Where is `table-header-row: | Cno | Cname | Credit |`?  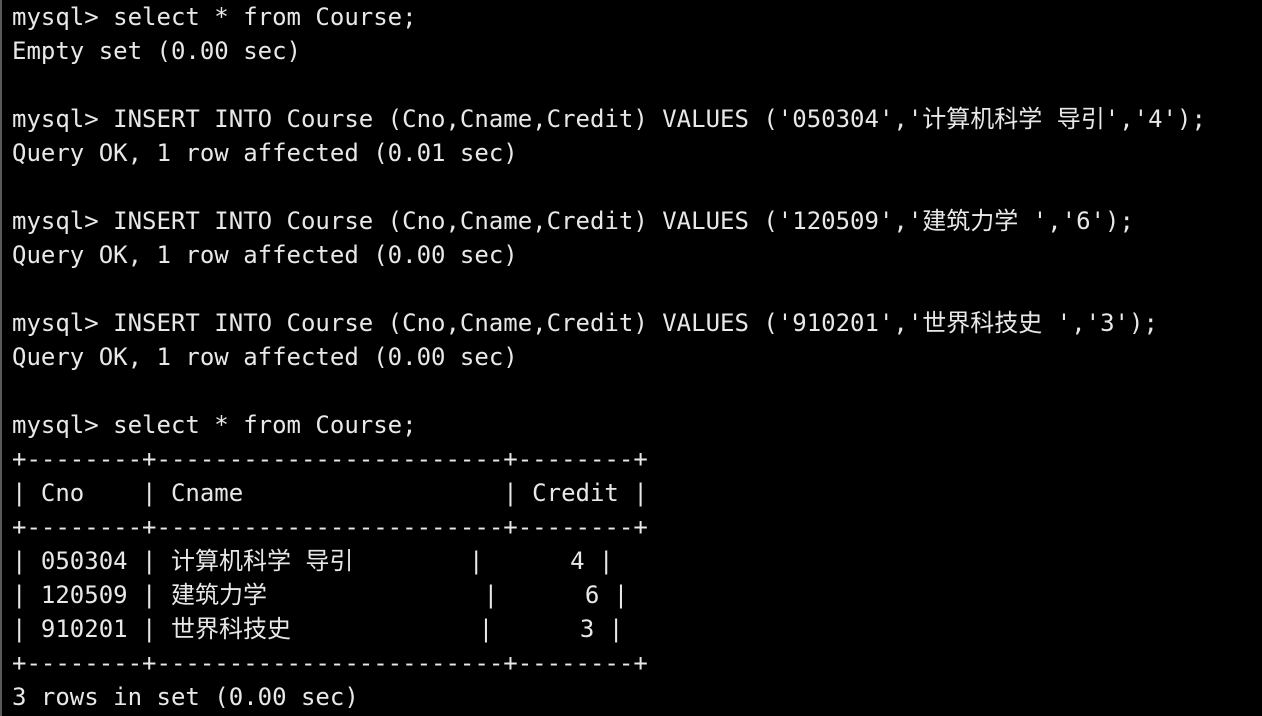
table-header-row: | Cno | Cname | Credit | is located at coordinates (330, 493).